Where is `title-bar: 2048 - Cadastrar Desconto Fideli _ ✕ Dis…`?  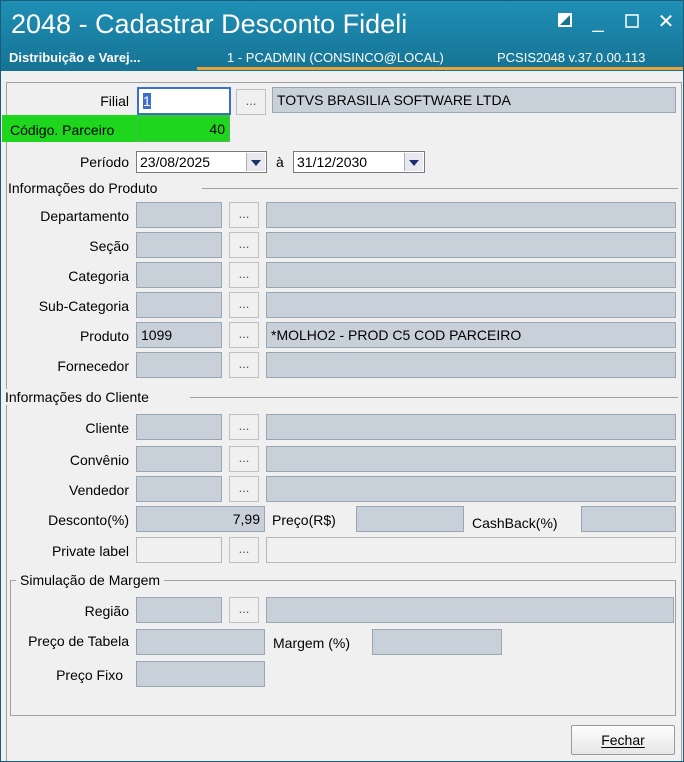 title-bar: 2048 - Cadastrar Desconto Fideli _ ✕ Dis… is located at coordinates (342, 36).